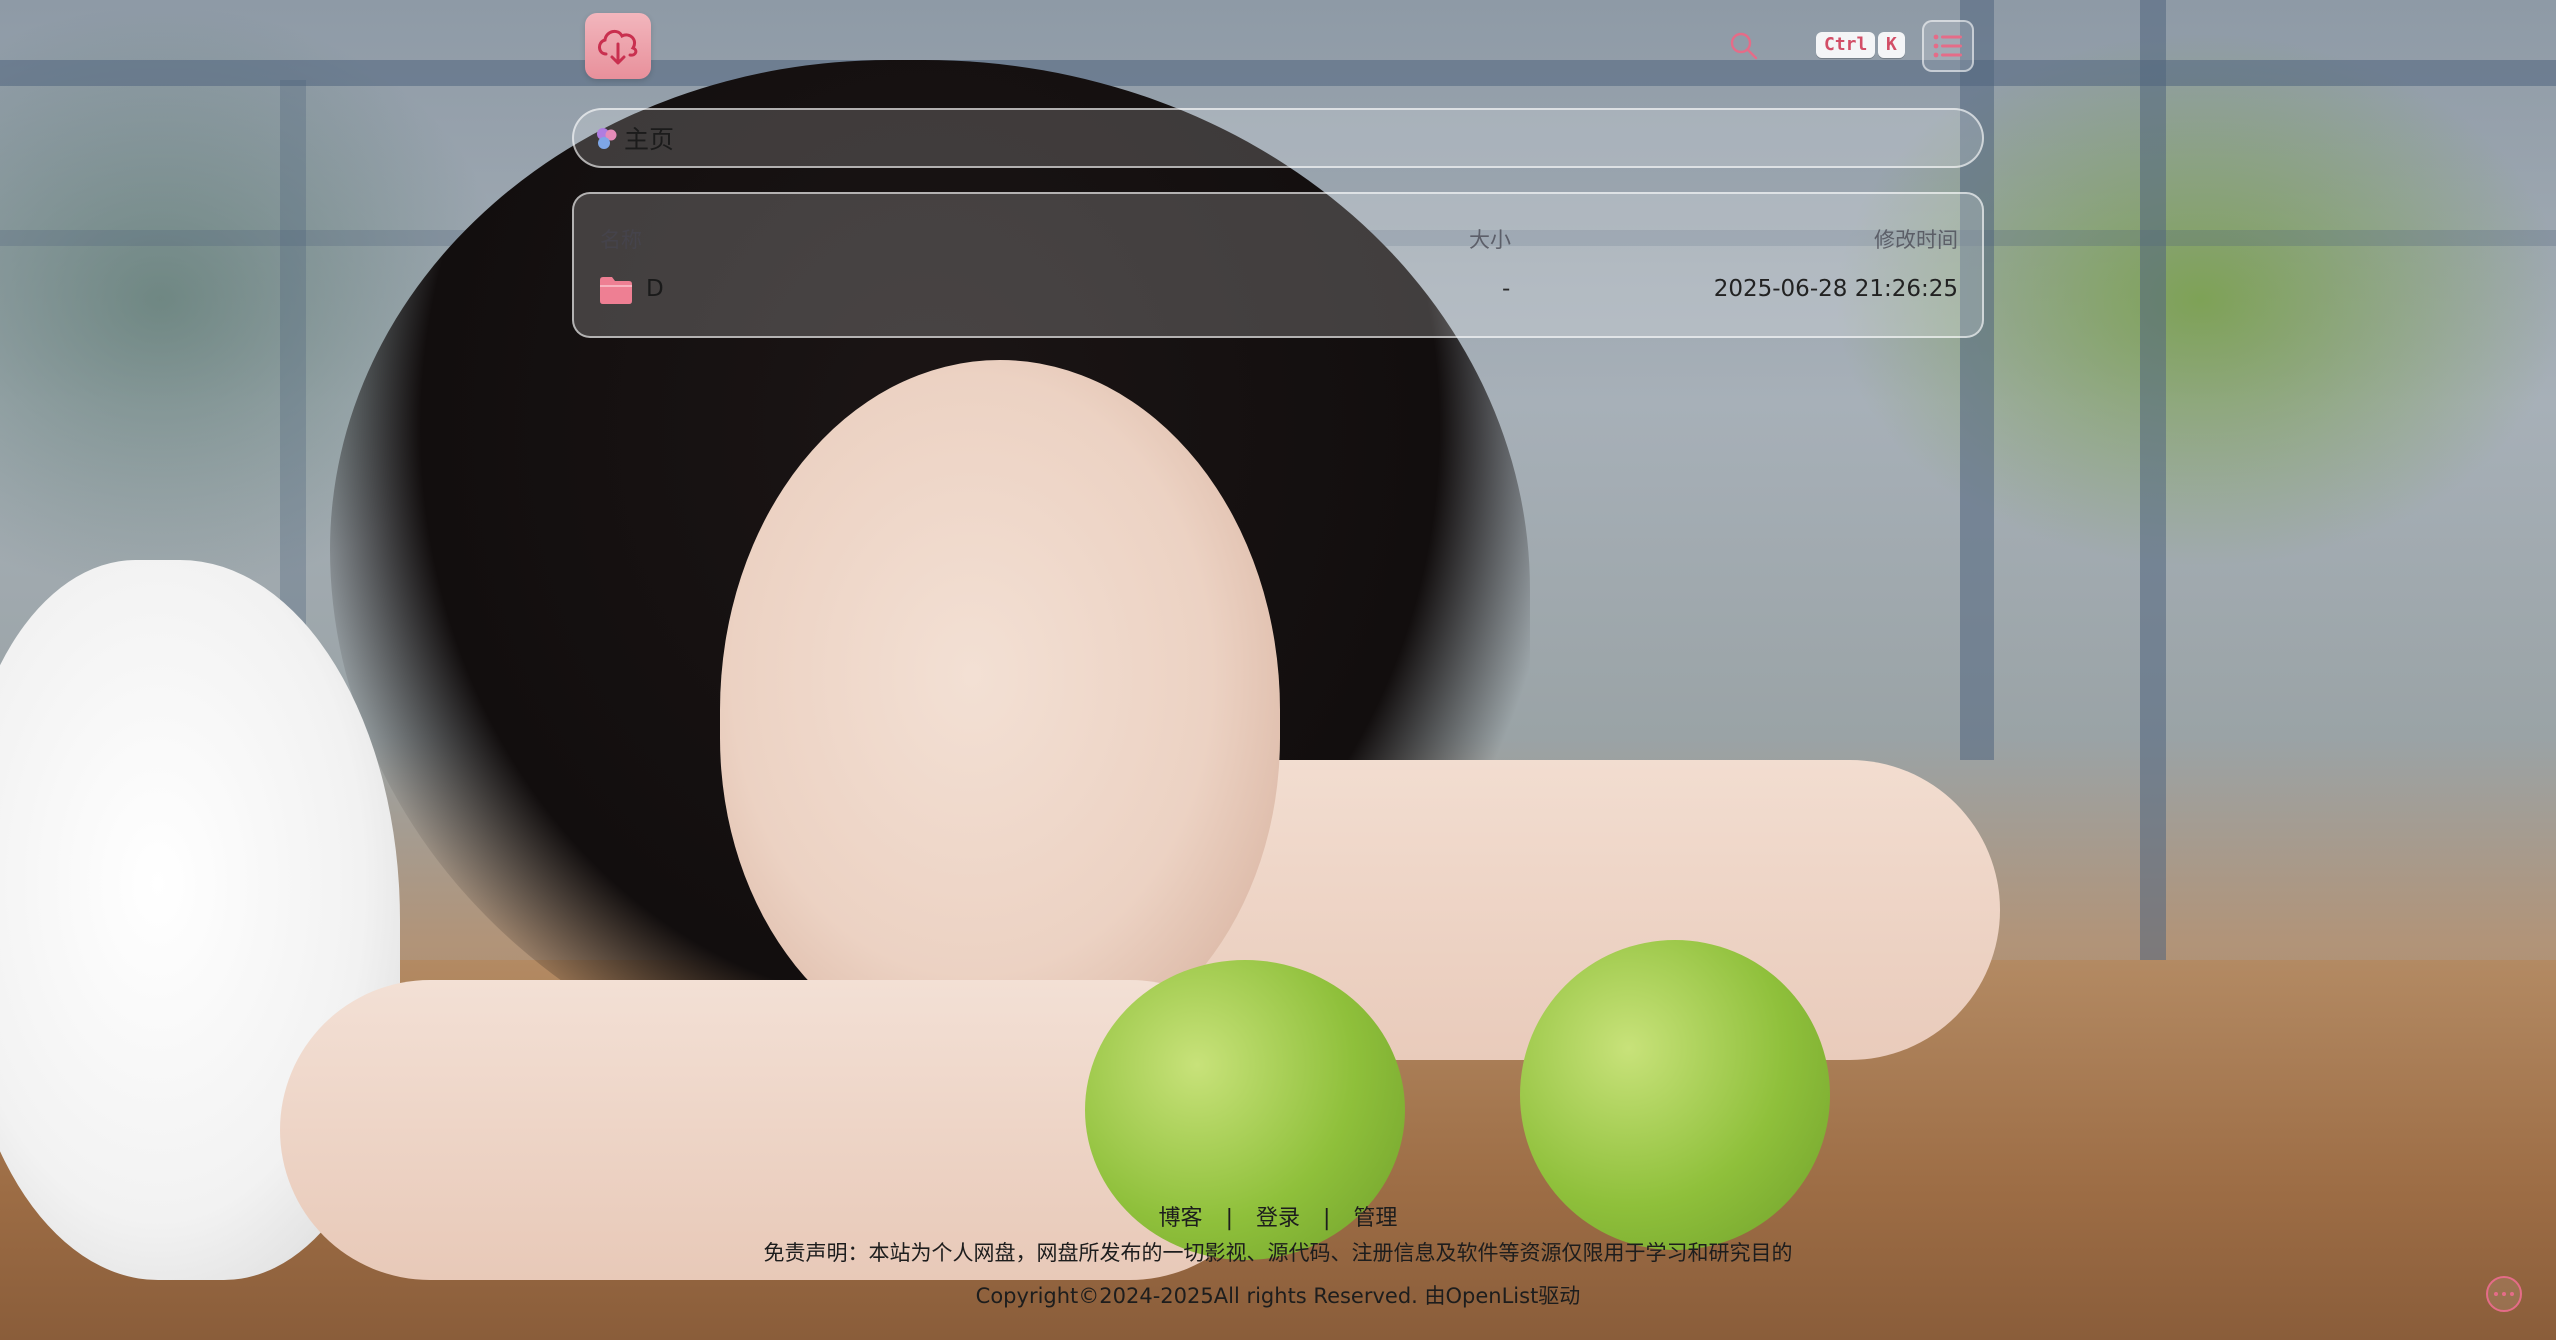 The image size is (2556, 1340). I want to click on footer-link-login: 登录, so click(1278, 1216).